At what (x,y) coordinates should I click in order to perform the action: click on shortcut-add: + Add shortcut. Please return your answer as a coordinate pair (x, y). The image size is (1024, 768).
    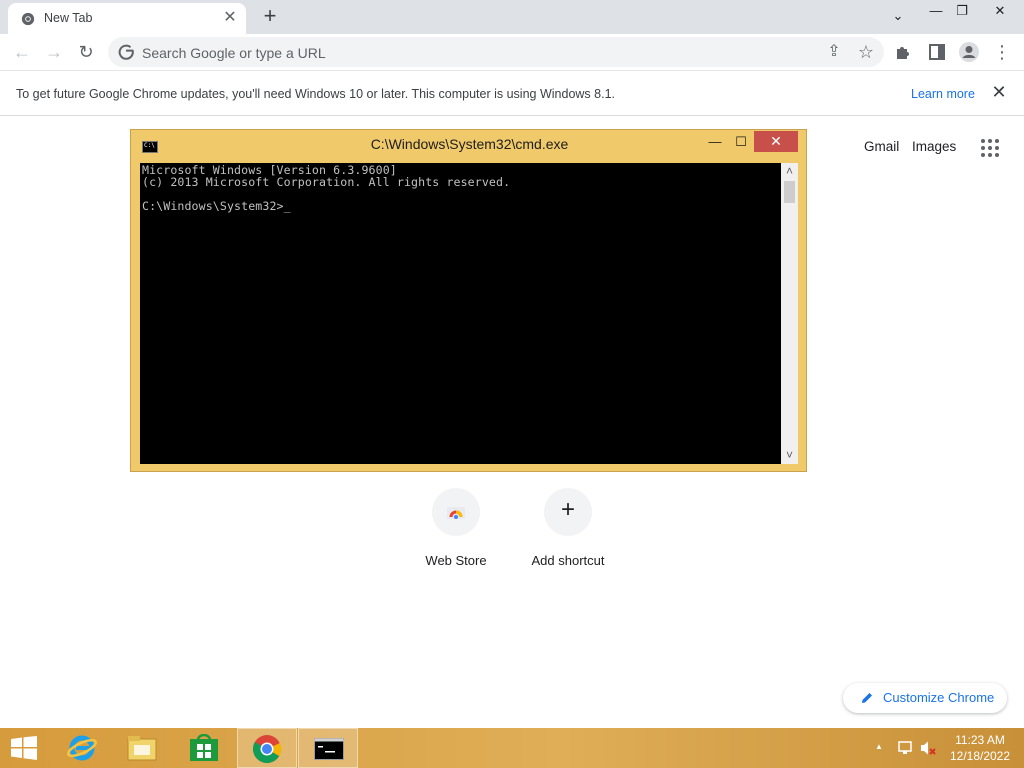
    Looking at the image, I should click on (568, 533).